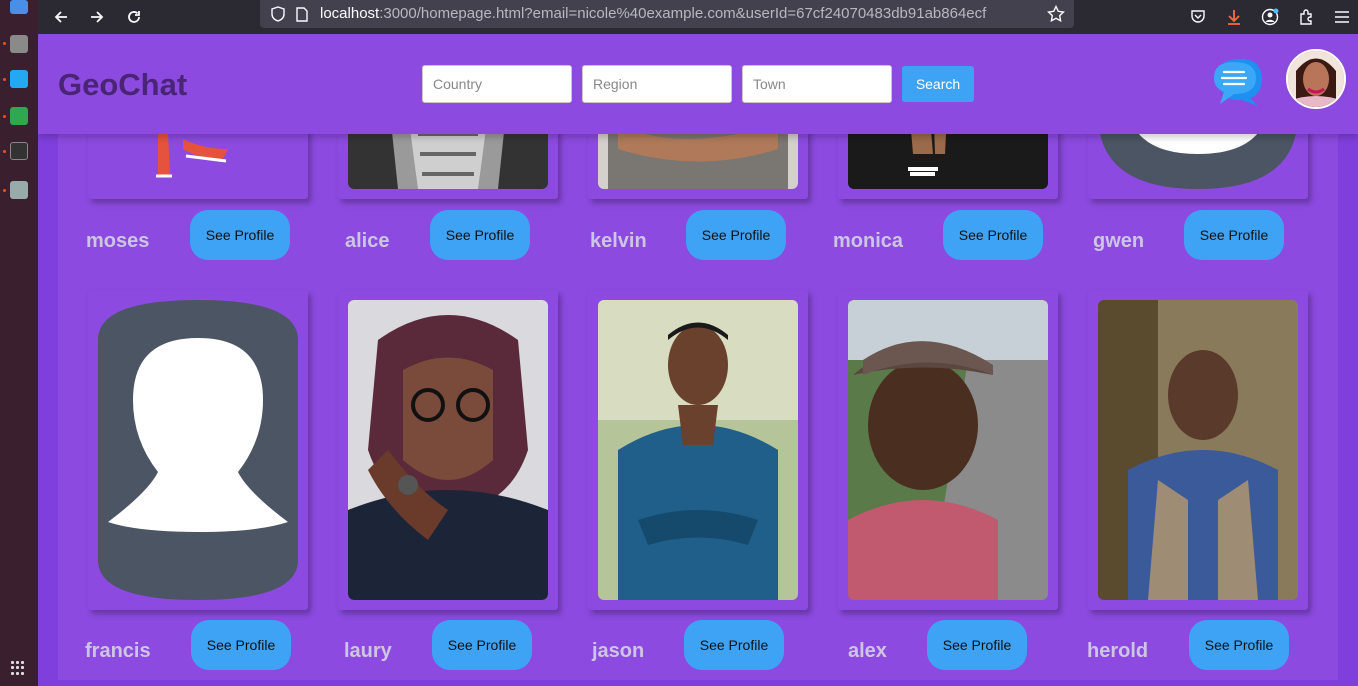 This screenshot has height=686, width=1358. Describe the element at coordinates (350, 13) in the screenshot. I see `url-host: localhost` at that location.